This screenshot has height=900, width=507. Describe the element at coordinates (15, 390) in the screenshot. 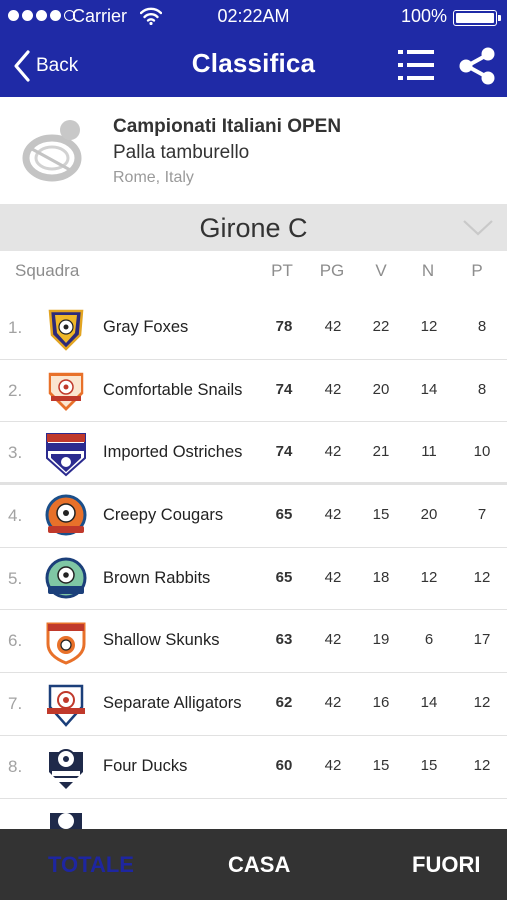

I see `rank: 2.` at that location.